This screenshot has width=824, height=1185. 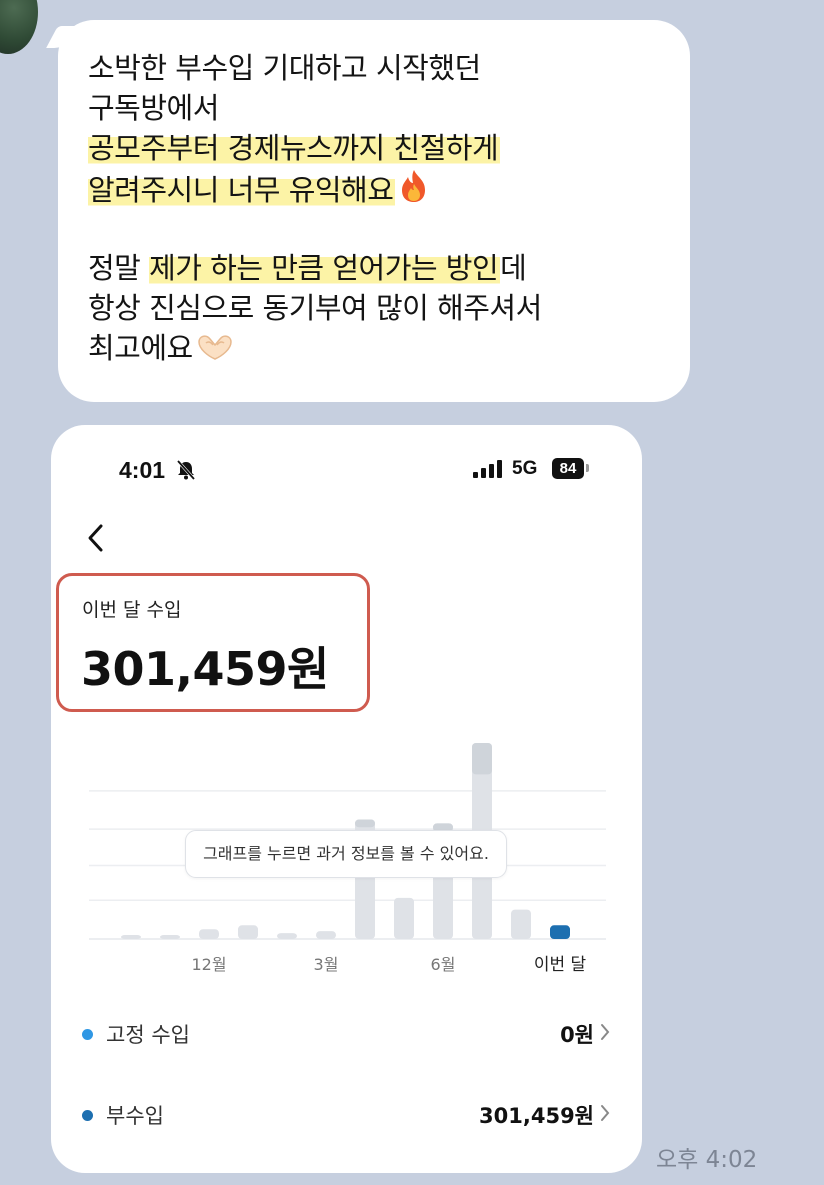 I want to click on fixed-income-row: 고정 수입 0원, so click(x=346, y=1035).